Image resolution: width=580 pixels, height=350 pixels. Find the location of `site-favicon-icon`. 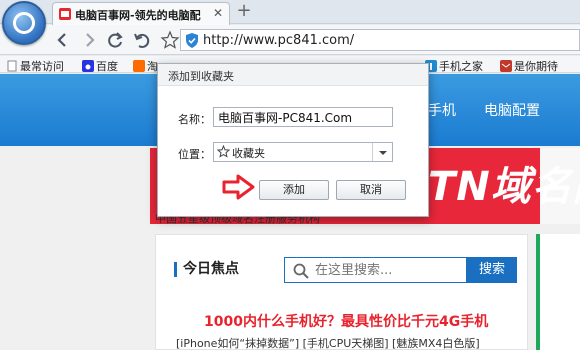

site-favicon-icon is located at coordinates (65, 14).